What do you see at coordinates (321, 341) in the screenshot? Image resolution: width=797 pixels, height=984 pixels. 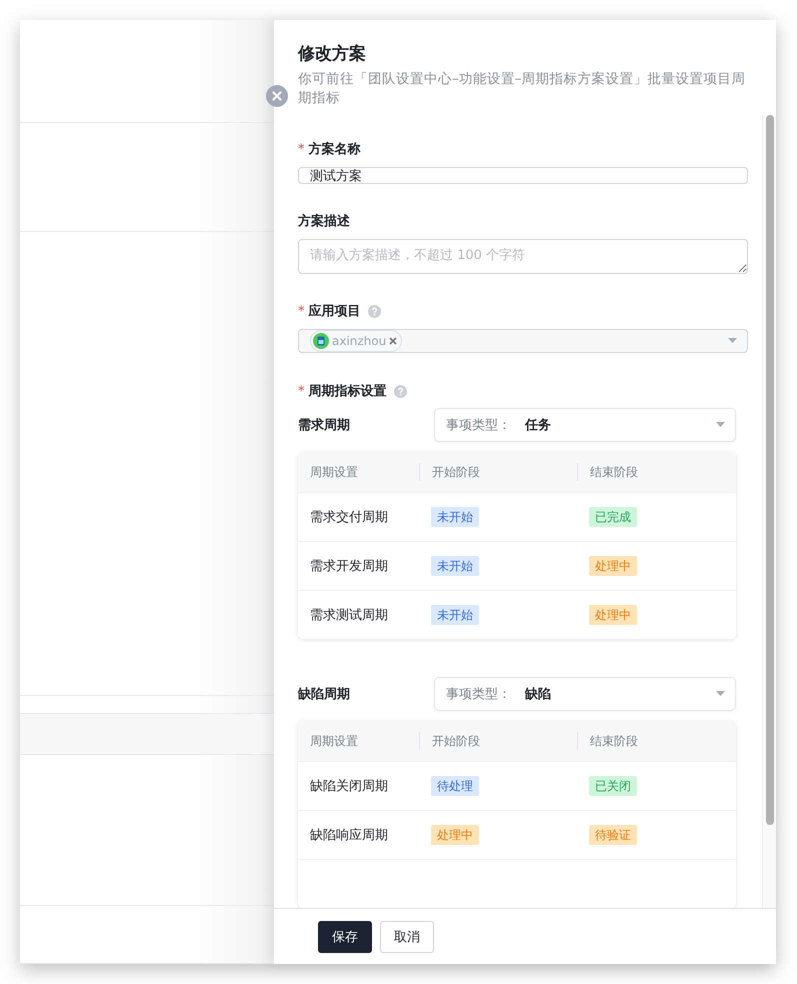 I see `avatar-icon` at bounding box center [321, 341].